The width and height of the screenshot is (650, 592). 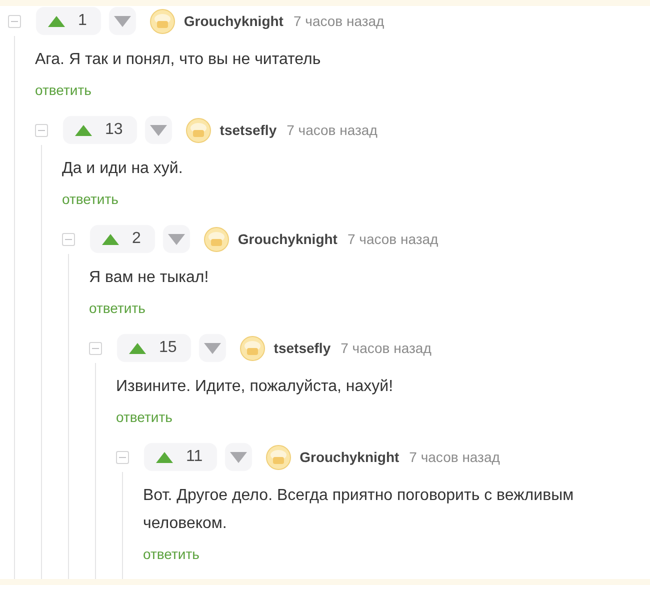 What do you see at coordinates (168, 348) in the screenshot?
I see `rating-count: 15` at bounding box center [168, 348].